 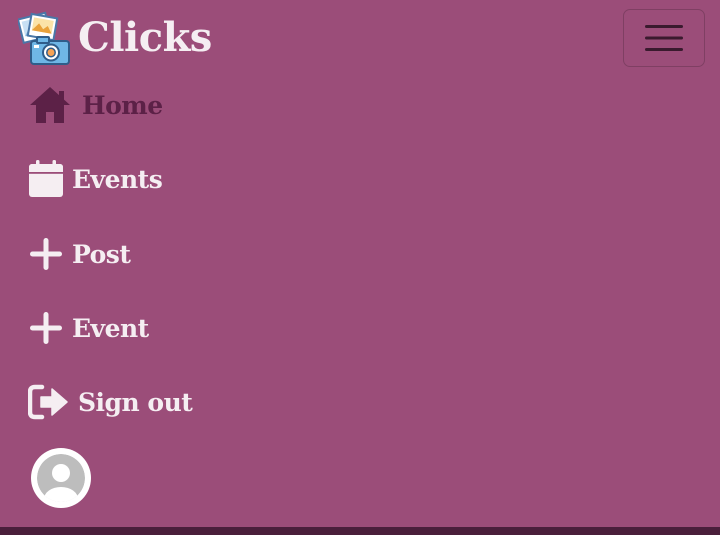 What do you see at coordinates (122, 105) in the screenshot?
I see `nav-label-home: Home` at bounding box center [122, 105].